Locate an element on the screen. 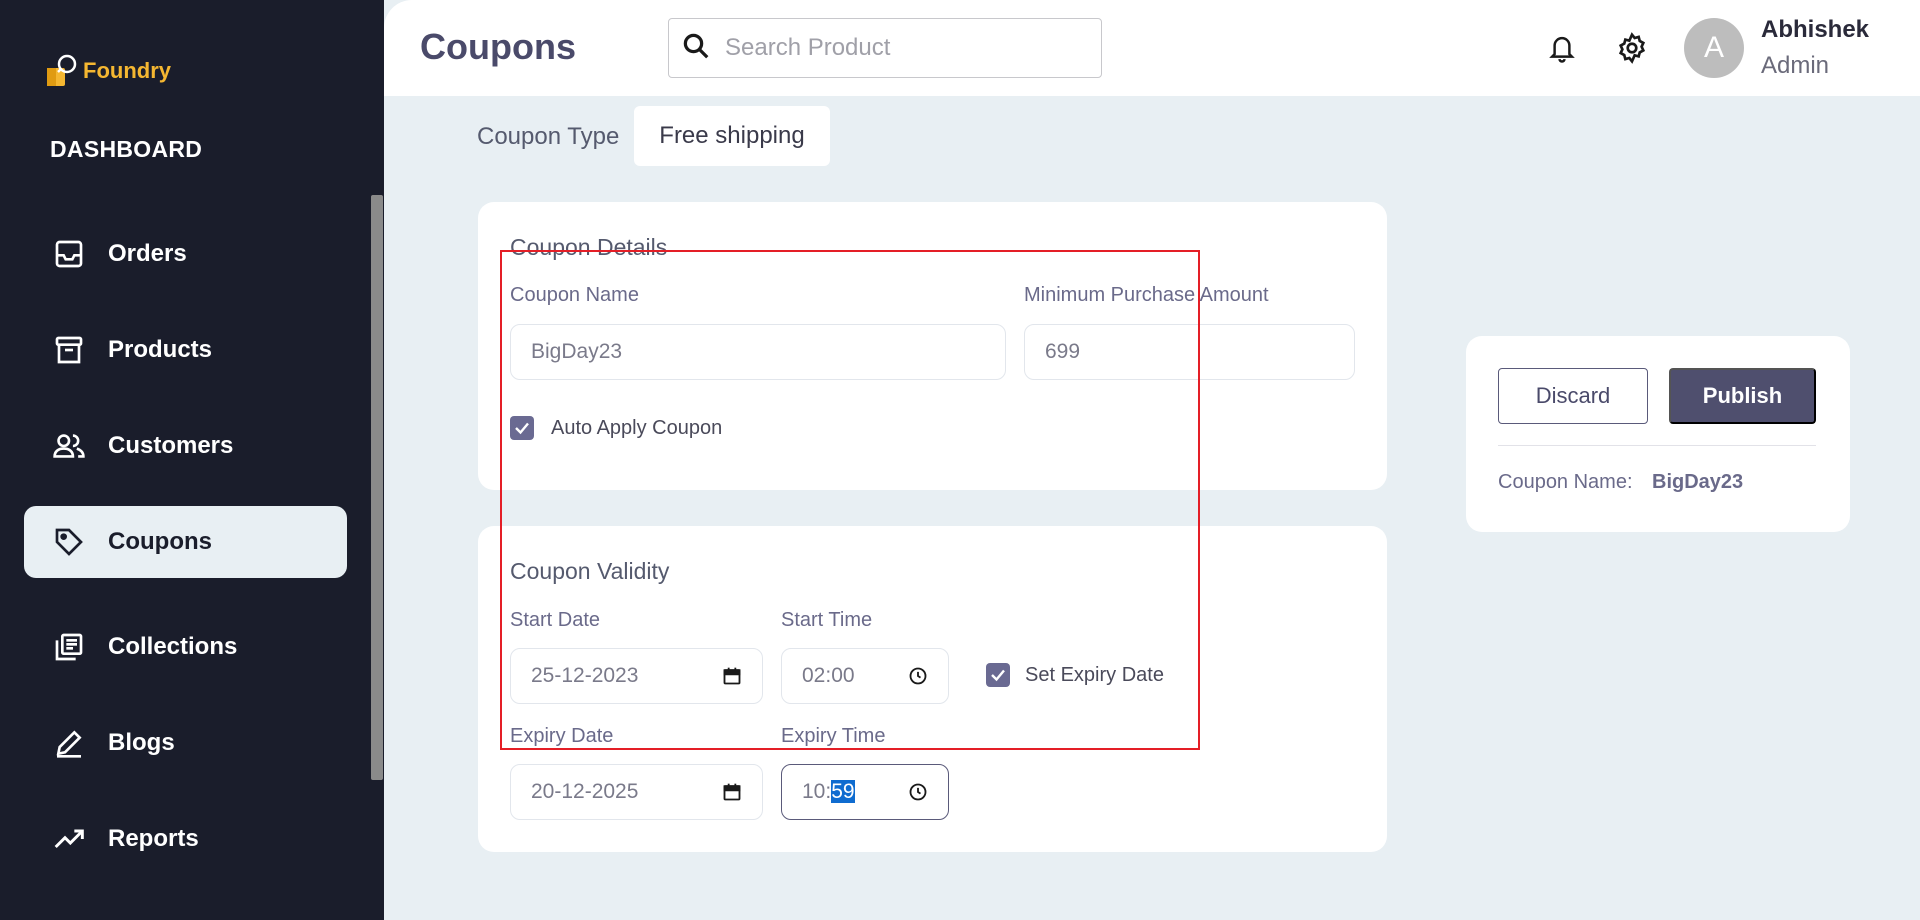 The width and height of the screenshot is (1920, 920). notification-bell-icon is located at coordinates (1562, 48).